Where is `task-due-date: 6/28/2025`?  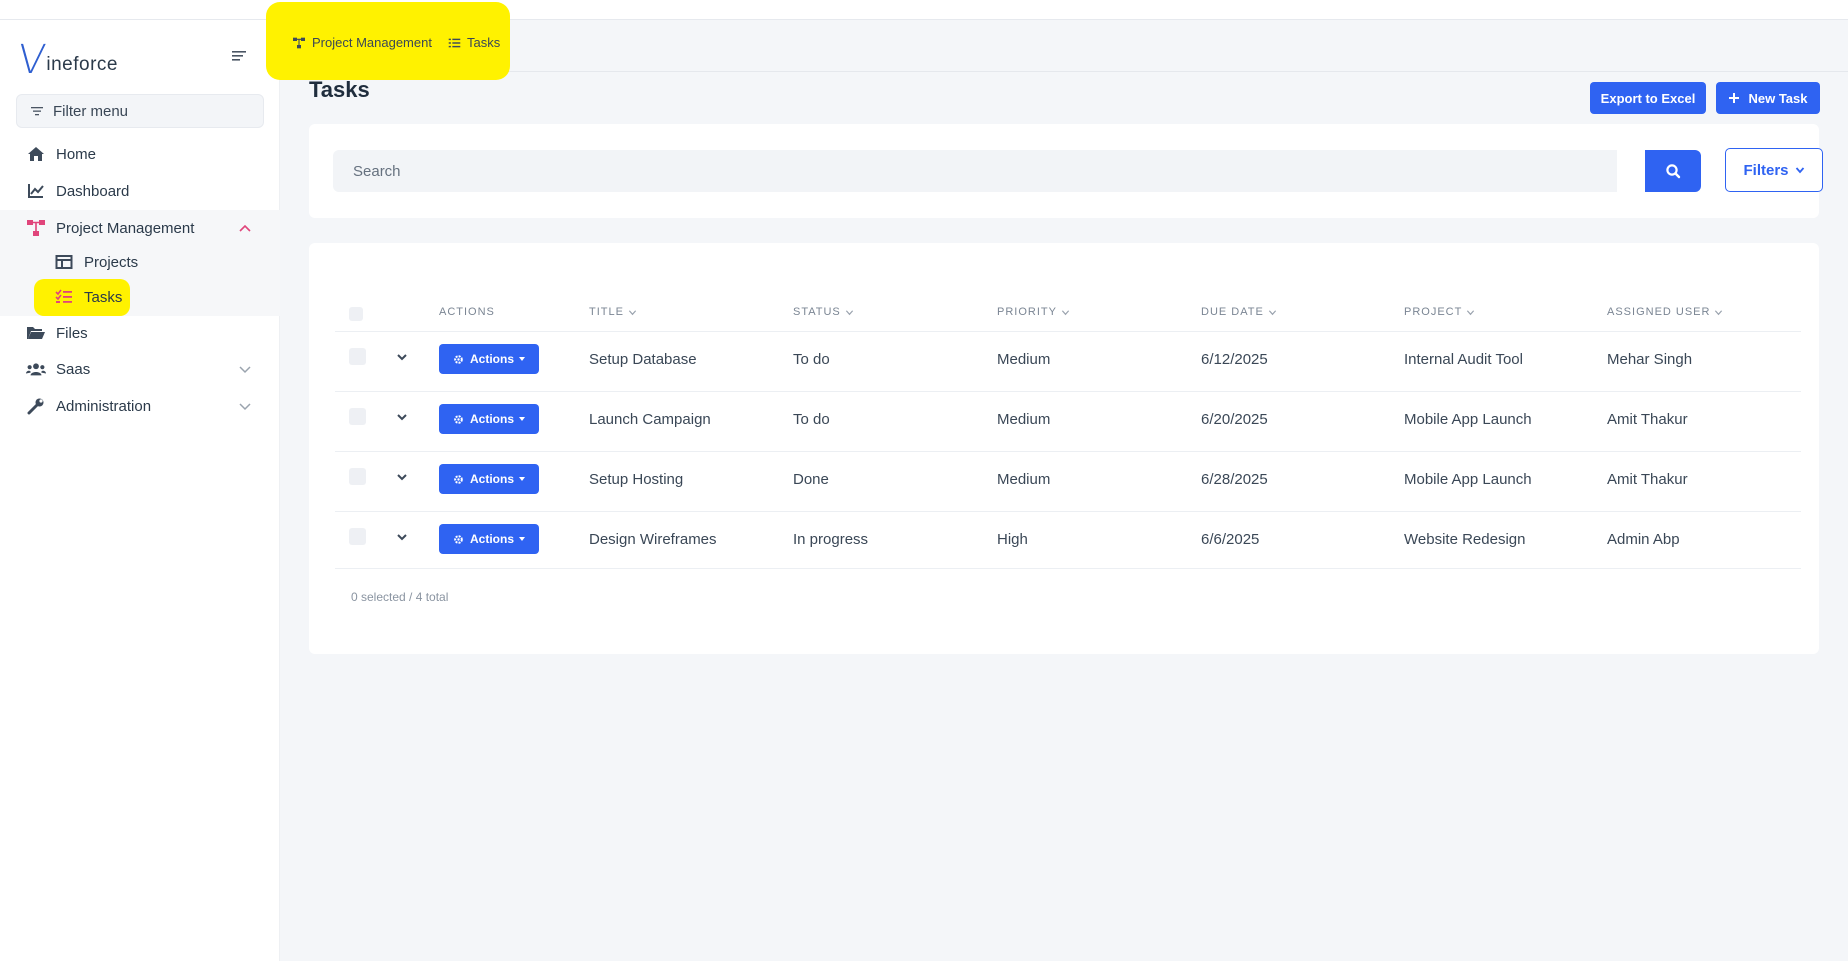 task-due-date: 6/28/2025 is located at coordinates (1234, 479).